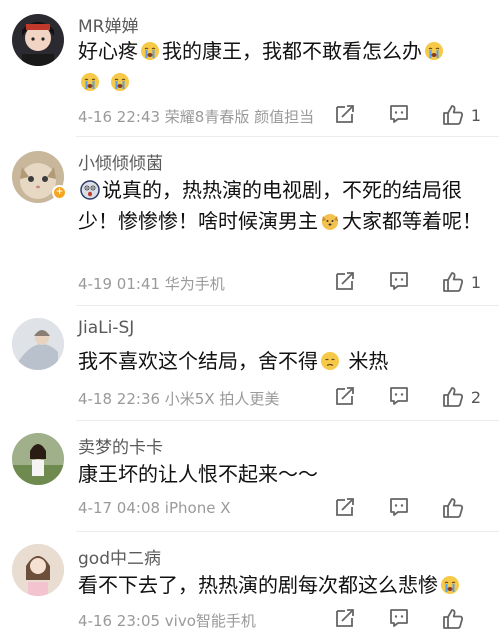 Image resolution: width=499 pixels, height=643 pixels. What do you see at coordinates (198, 474) in the screenshot?
I see `comment-text-part: 康王坏的让人恨不起来～～` at bounding box center [198, 474].